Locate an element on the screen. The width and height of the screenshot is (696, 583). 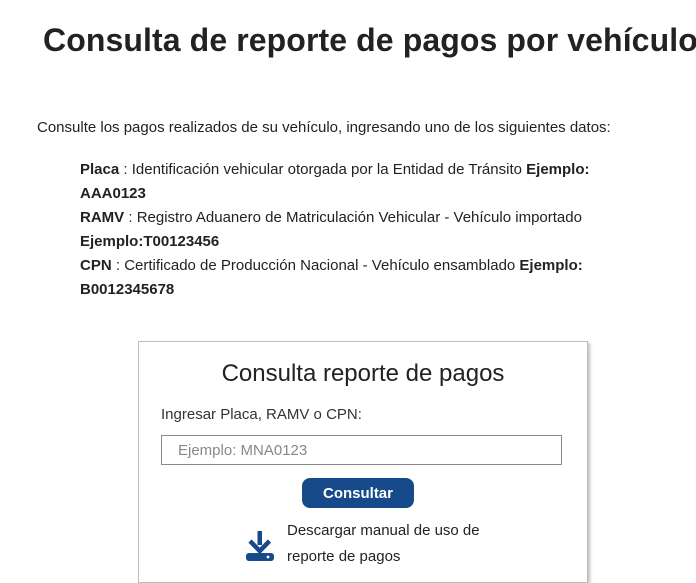
term-cpn: CPN is located at coordinates (96, 265).